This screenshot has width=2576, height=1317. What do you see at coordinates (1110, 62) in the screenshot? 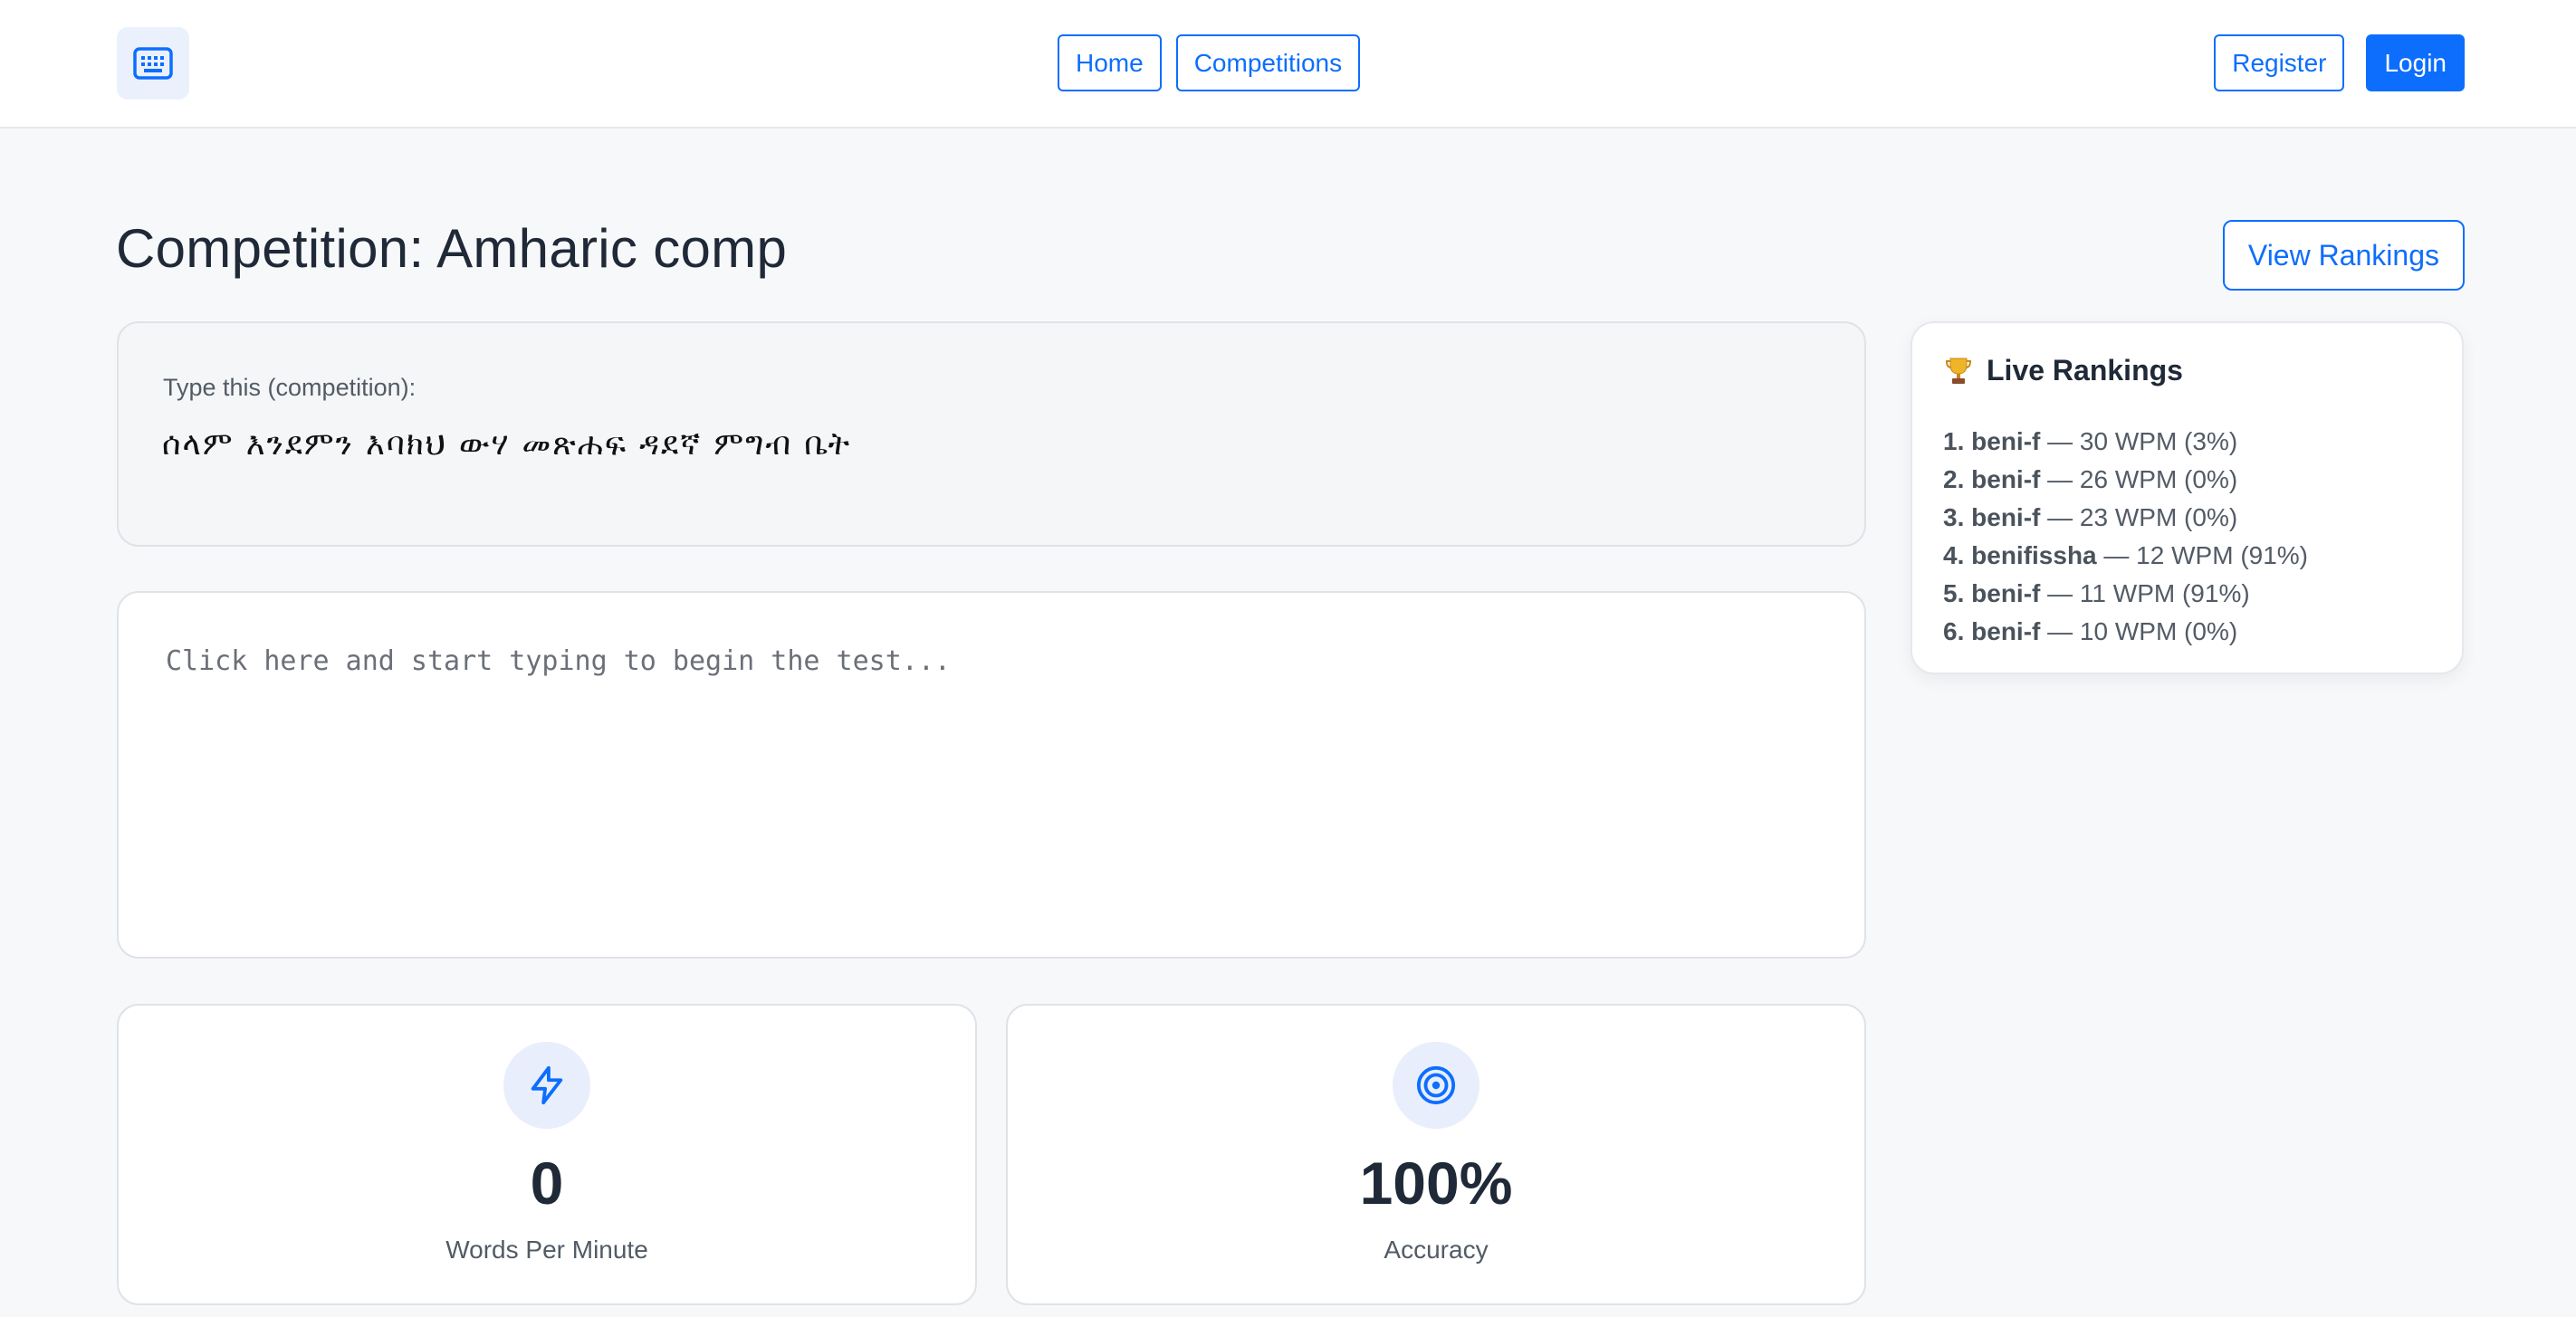
I see `home-link: Home` at bounding box center [1110, 62].